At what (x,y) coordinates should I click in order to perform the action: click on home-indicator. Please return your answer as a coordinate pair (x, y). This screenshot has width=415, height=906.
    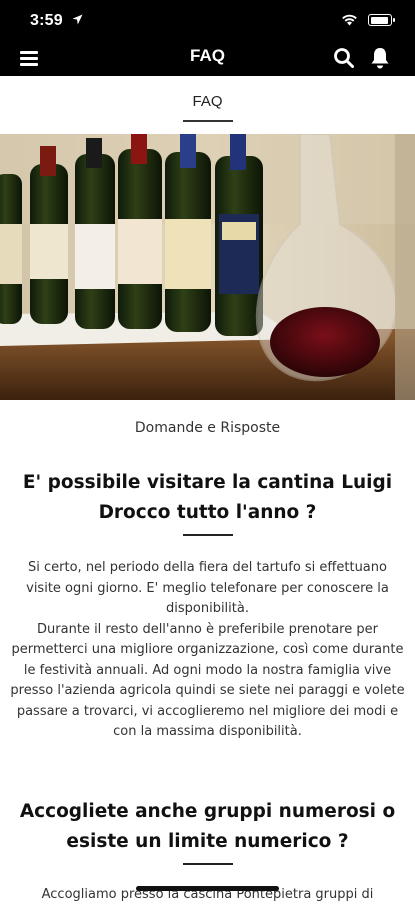
    Looking at the image, I should click on (207, 888).